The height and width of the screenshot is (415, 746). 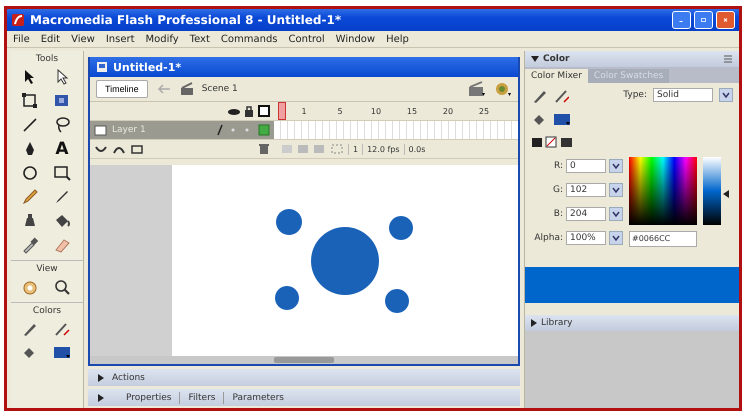 I want to click on panel-tab: Parameters, so click(x=258, y=397).